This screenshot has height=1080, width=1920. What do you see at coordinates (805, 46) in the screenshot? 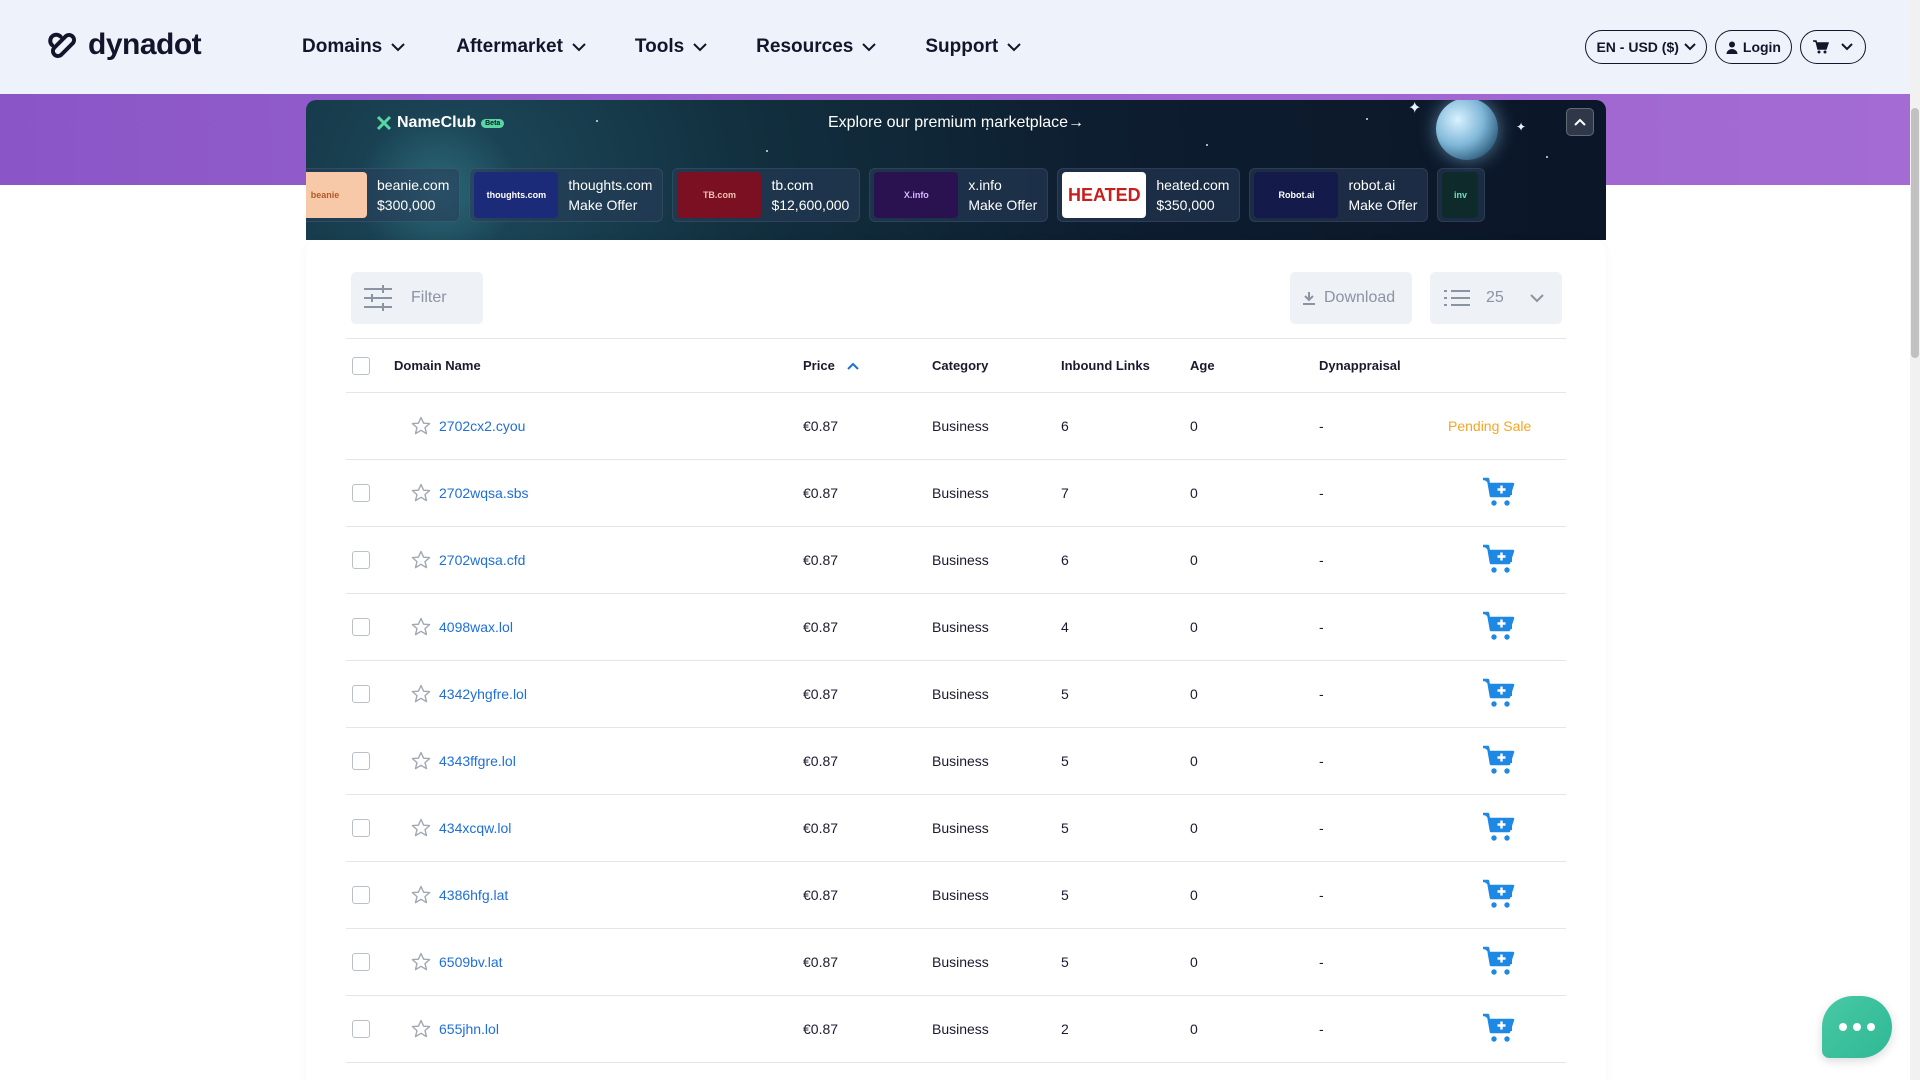
I see `nav-resources-label: Resources` at bounding box center [805, 46].